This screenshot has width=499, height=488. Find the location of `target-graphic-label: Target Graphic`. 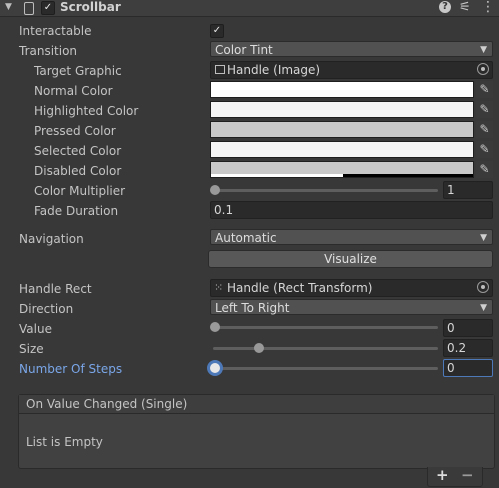

target-graphic-label: Target Graphic is located at coordinates (78, 71).